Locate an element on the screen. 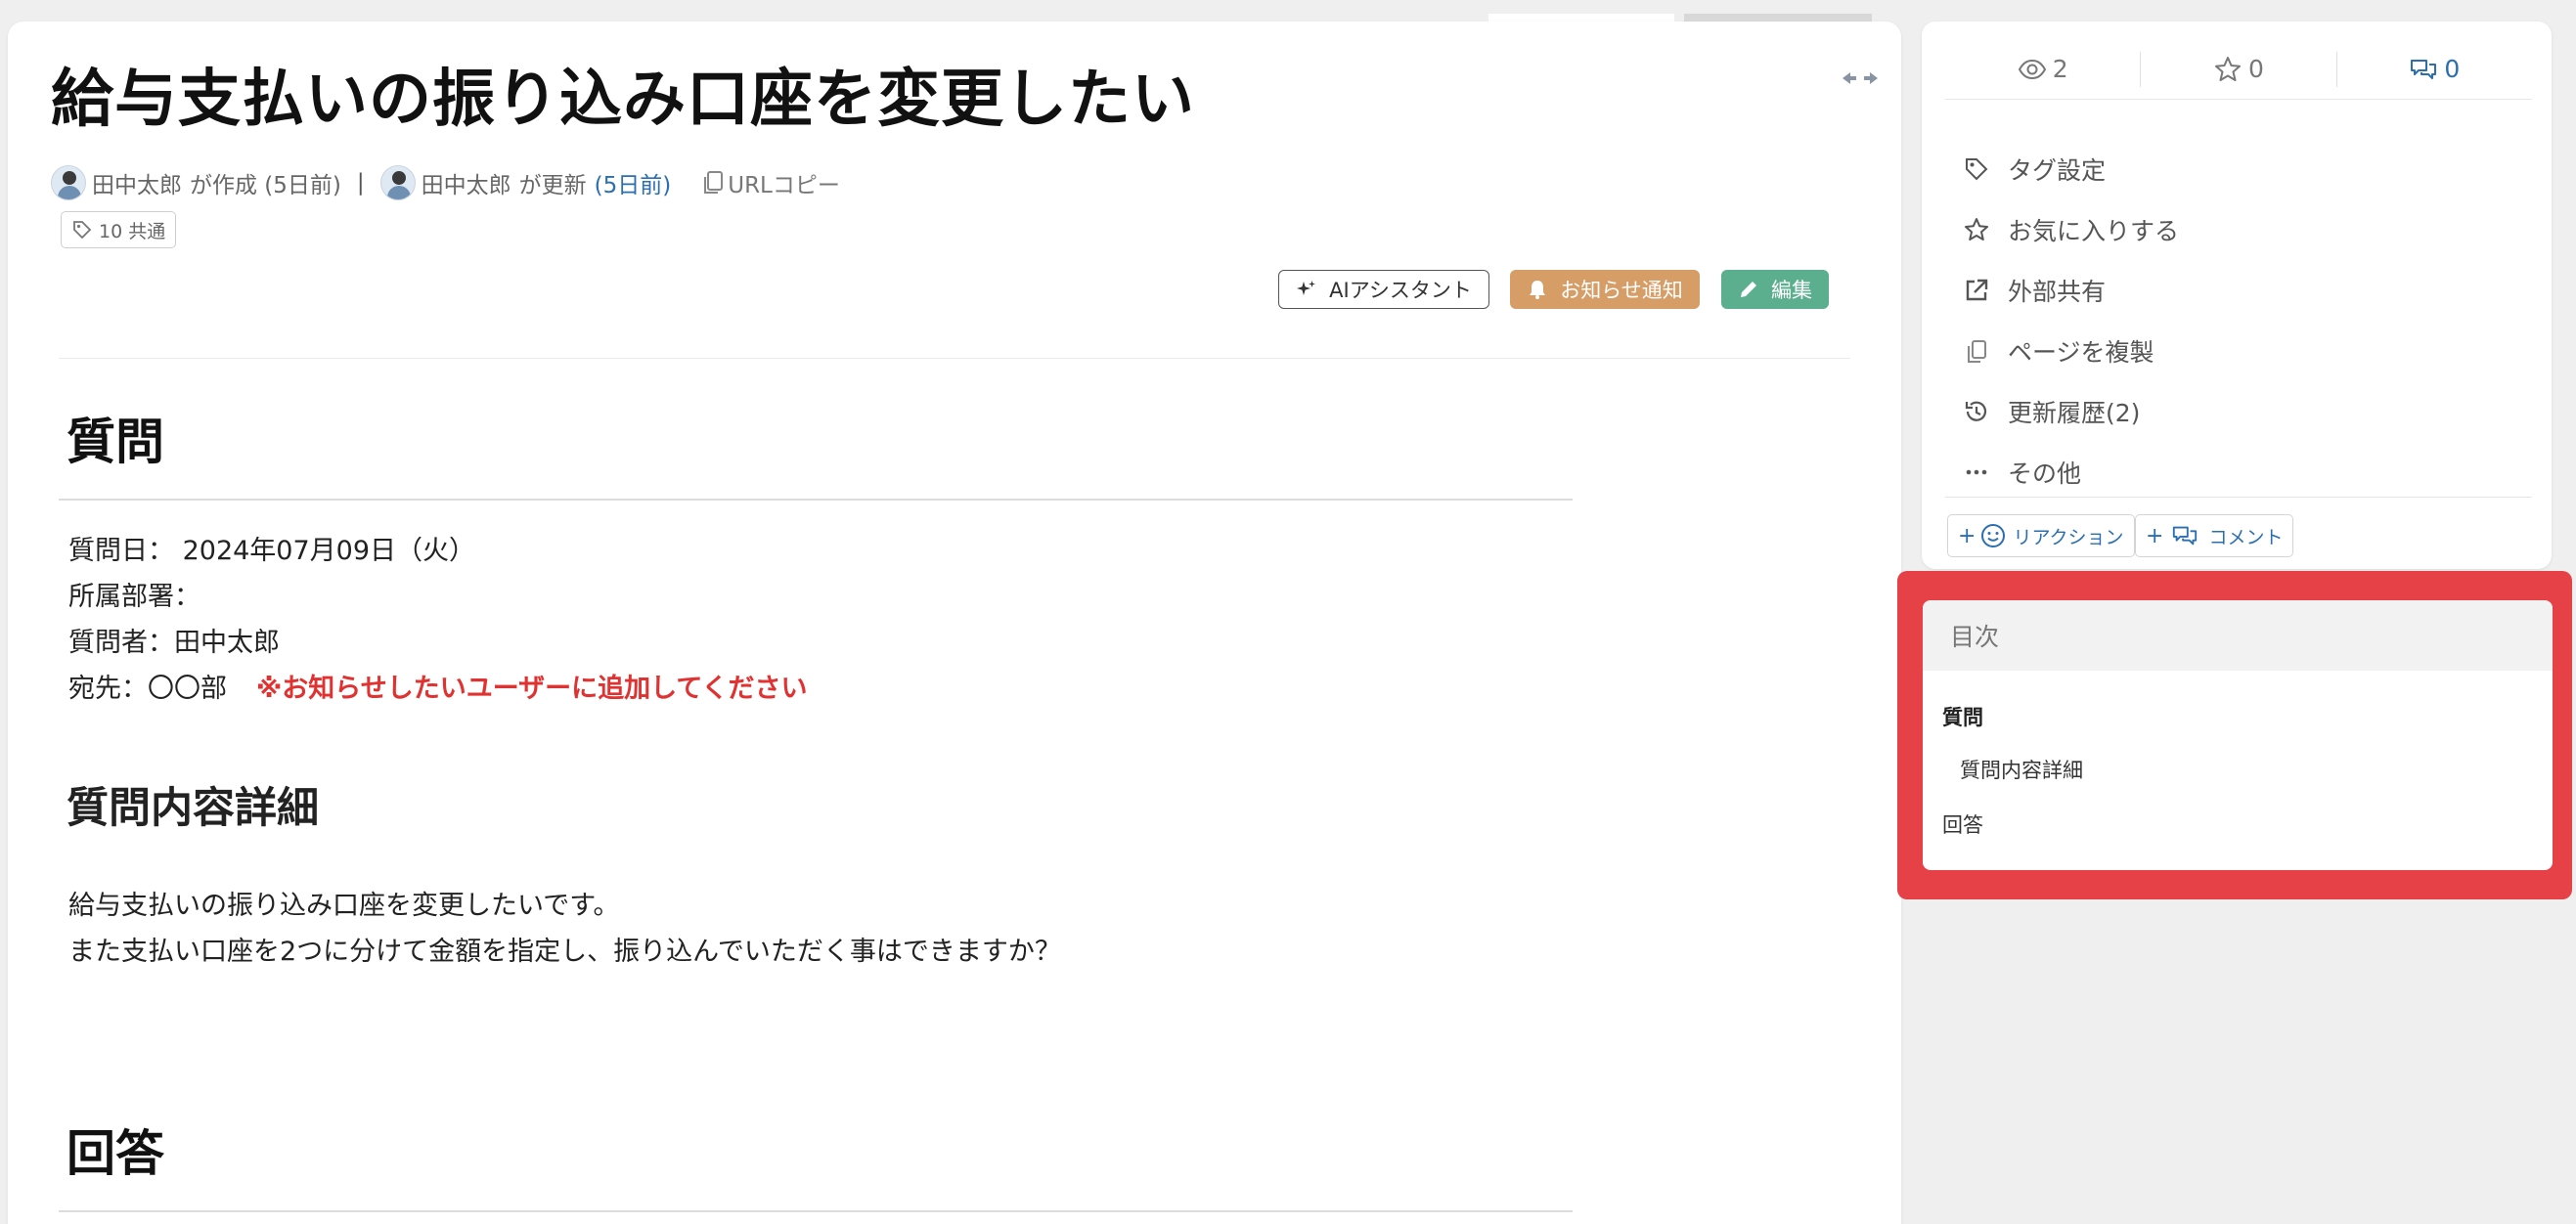 This screenshot has height=1224, width=2576. menu-item-label: 更新履歴(2) is located at coordinates (2074, 413).